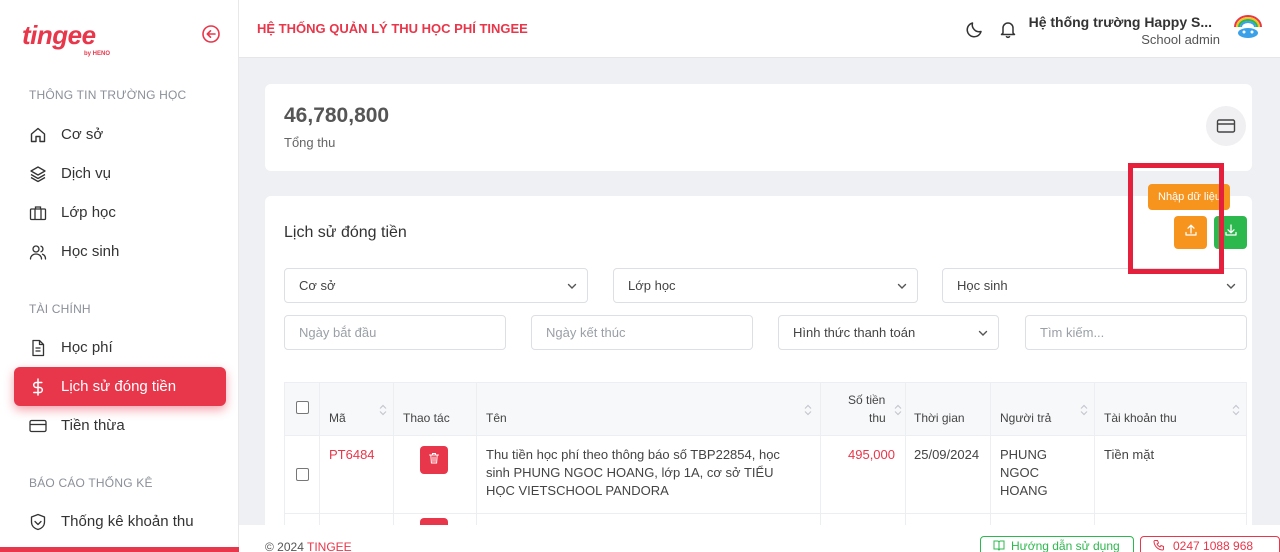 The width and height of the screenshot is (1280, 552). I want to click on footer-brand-link: TINGEE, so click(329, 546).